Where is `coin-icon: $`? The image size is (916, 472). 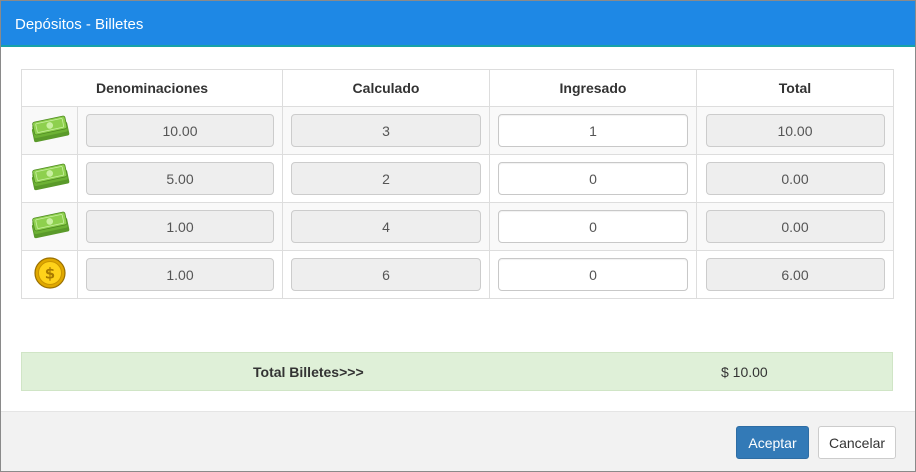
coin-icon: $ is located at coordinates (50, 273).